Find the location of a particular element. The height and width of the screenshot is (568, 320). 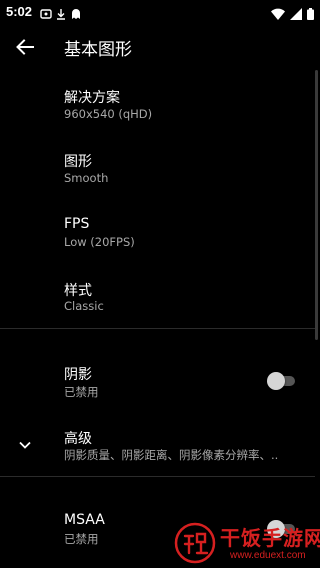

scrollbar is located at coordinates (316, 205).